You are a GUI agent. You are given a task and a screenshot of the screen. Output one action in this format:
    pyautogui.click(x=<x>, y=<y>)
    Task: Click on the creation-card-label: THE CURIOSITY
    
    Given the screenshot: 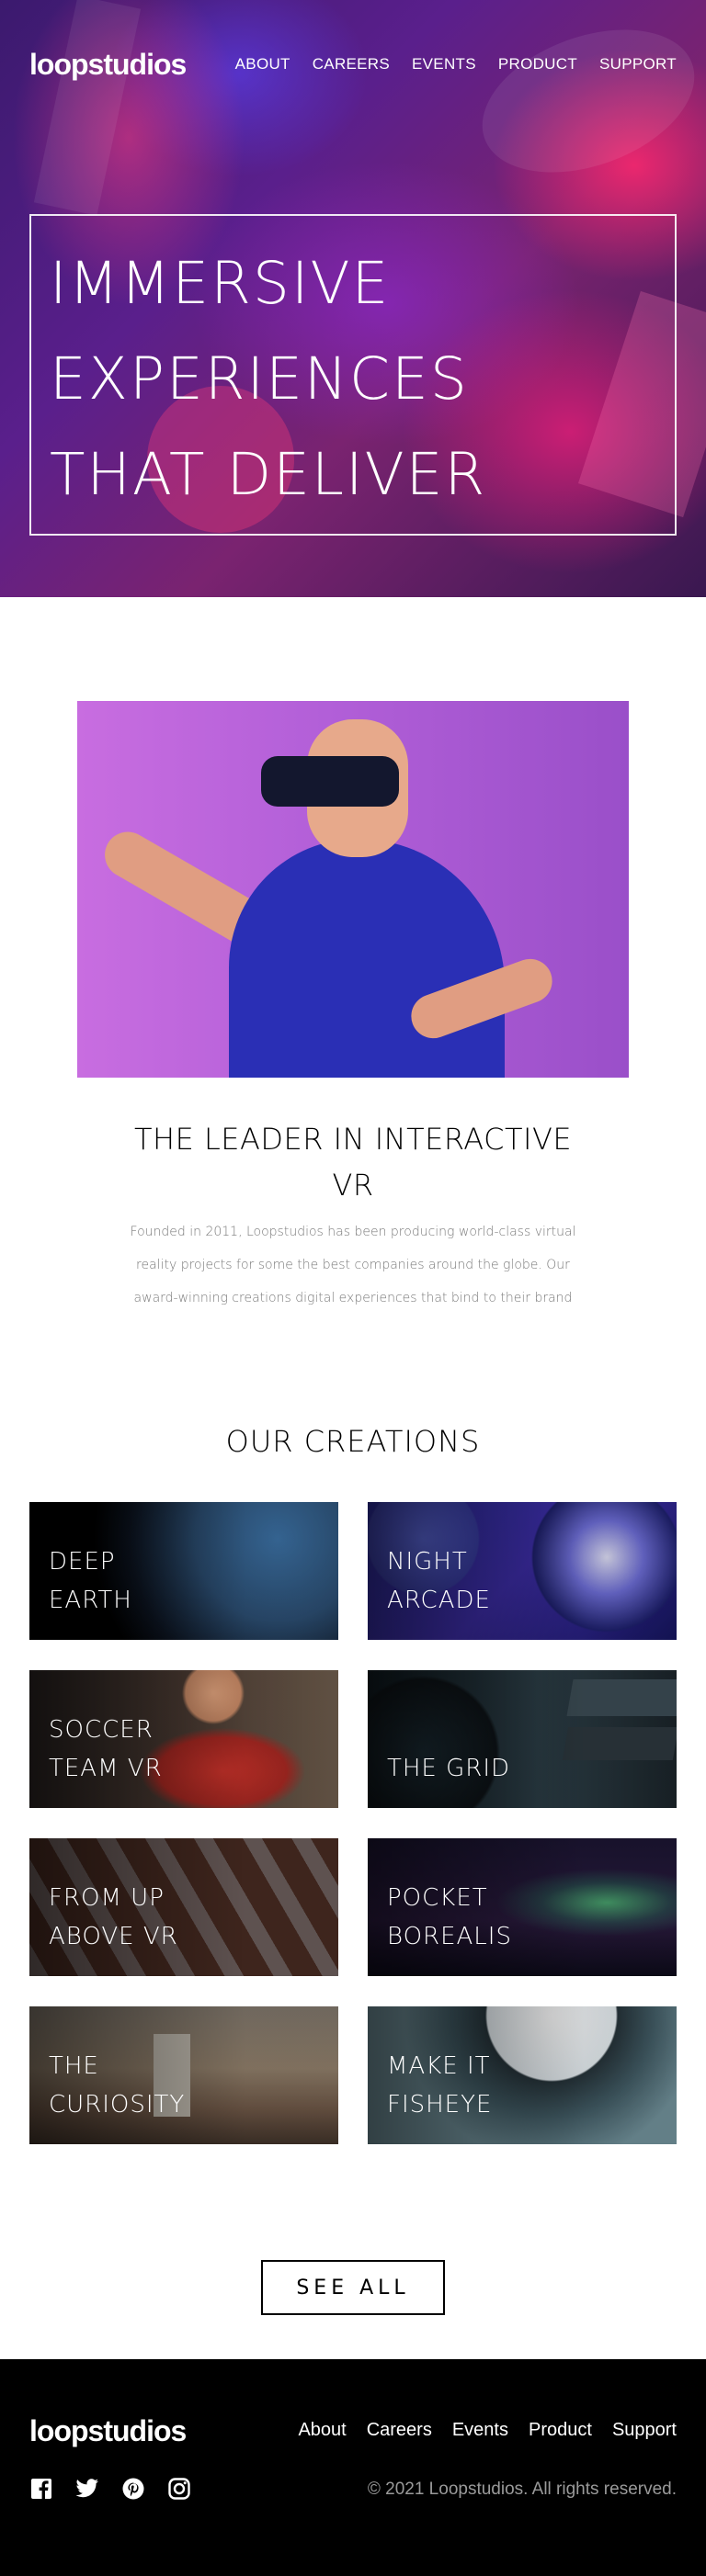 What is the action you would take?
    pyautogui.click(x=118, y=2085)
    